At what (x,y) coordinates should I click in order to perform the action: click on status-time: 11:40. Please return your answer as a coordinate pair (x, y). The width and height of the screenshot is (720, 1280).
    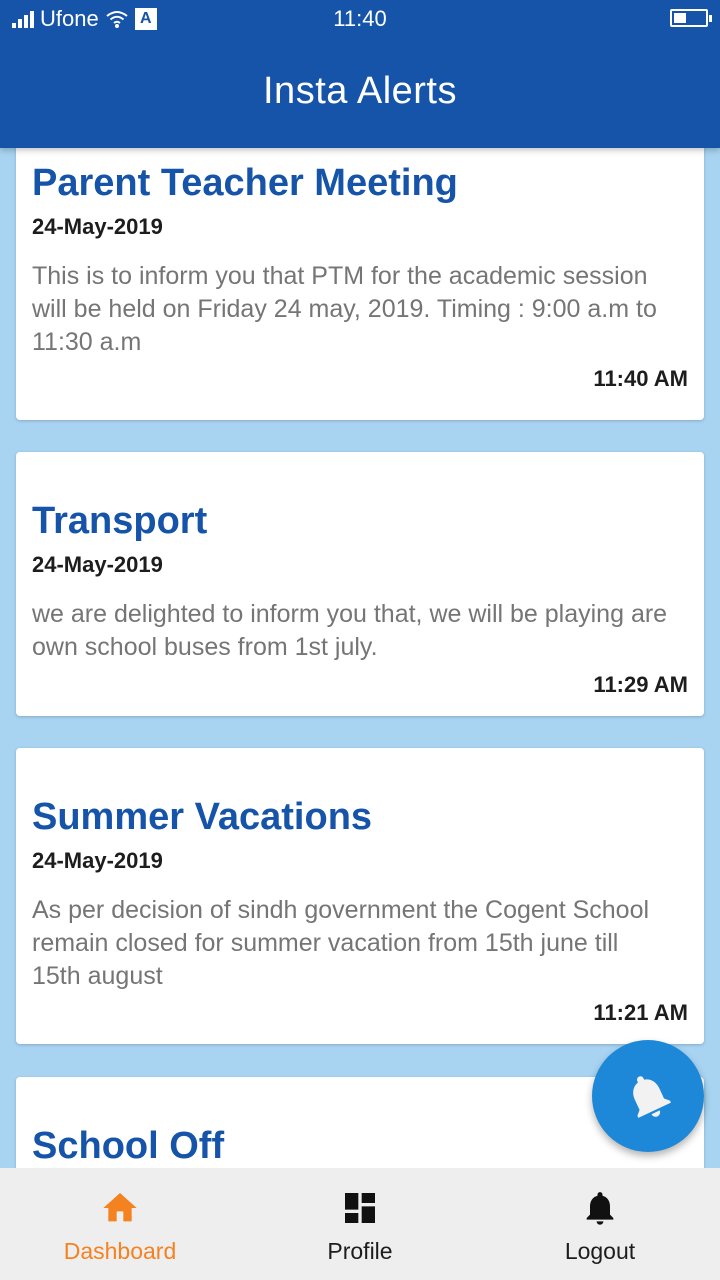
    Looking at the image, I should click on (360, 18).